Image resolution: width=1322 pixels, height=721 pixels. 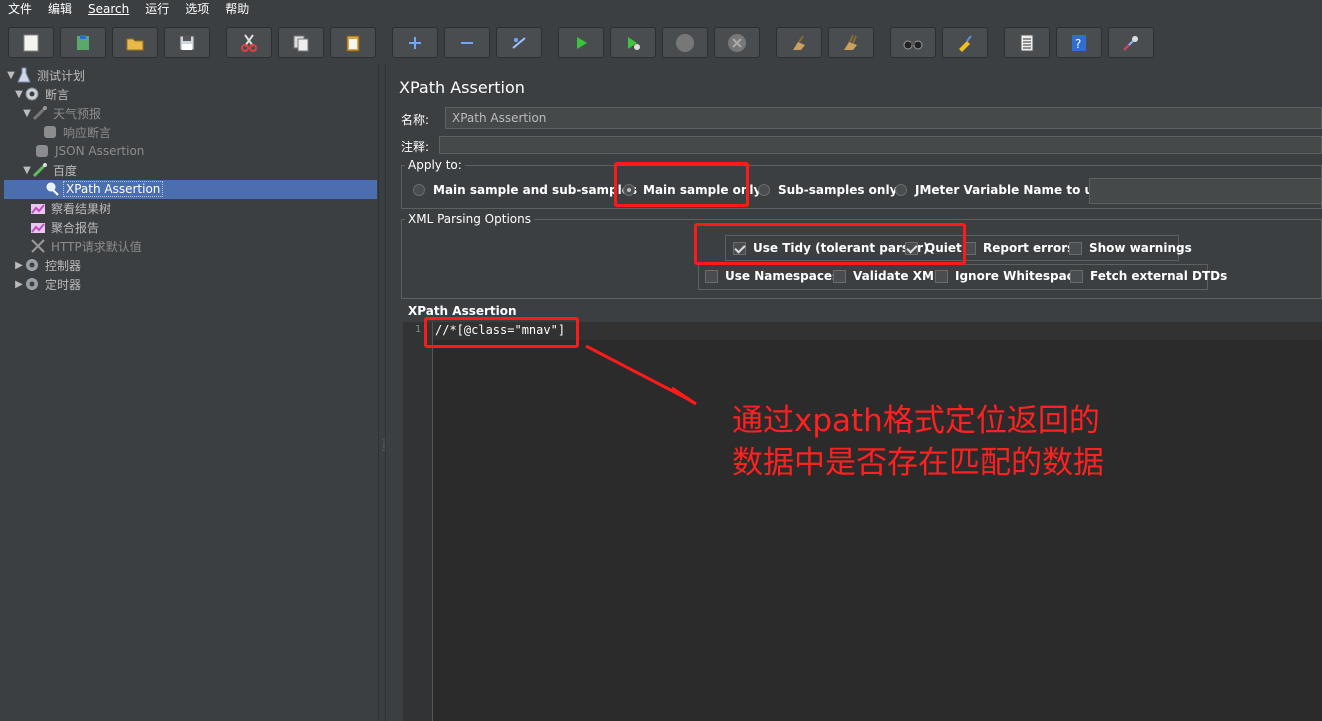 What do you see at coordinates (77, 132) in the screenshot?
I see `tree-item-response-assertion: 响应断言` at bounding box center [77, 132].